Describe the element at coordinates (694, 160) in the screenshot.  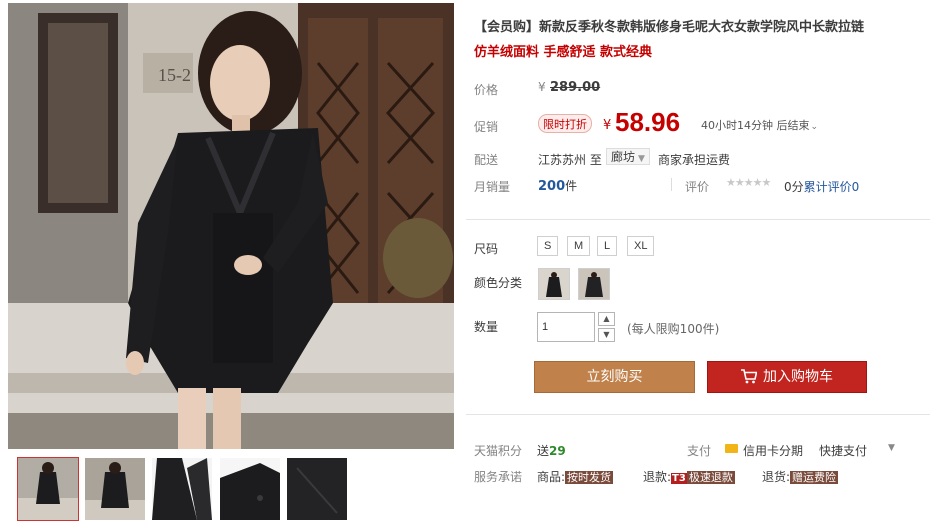
I see `shipping-note: 商家承担运费` at that location.